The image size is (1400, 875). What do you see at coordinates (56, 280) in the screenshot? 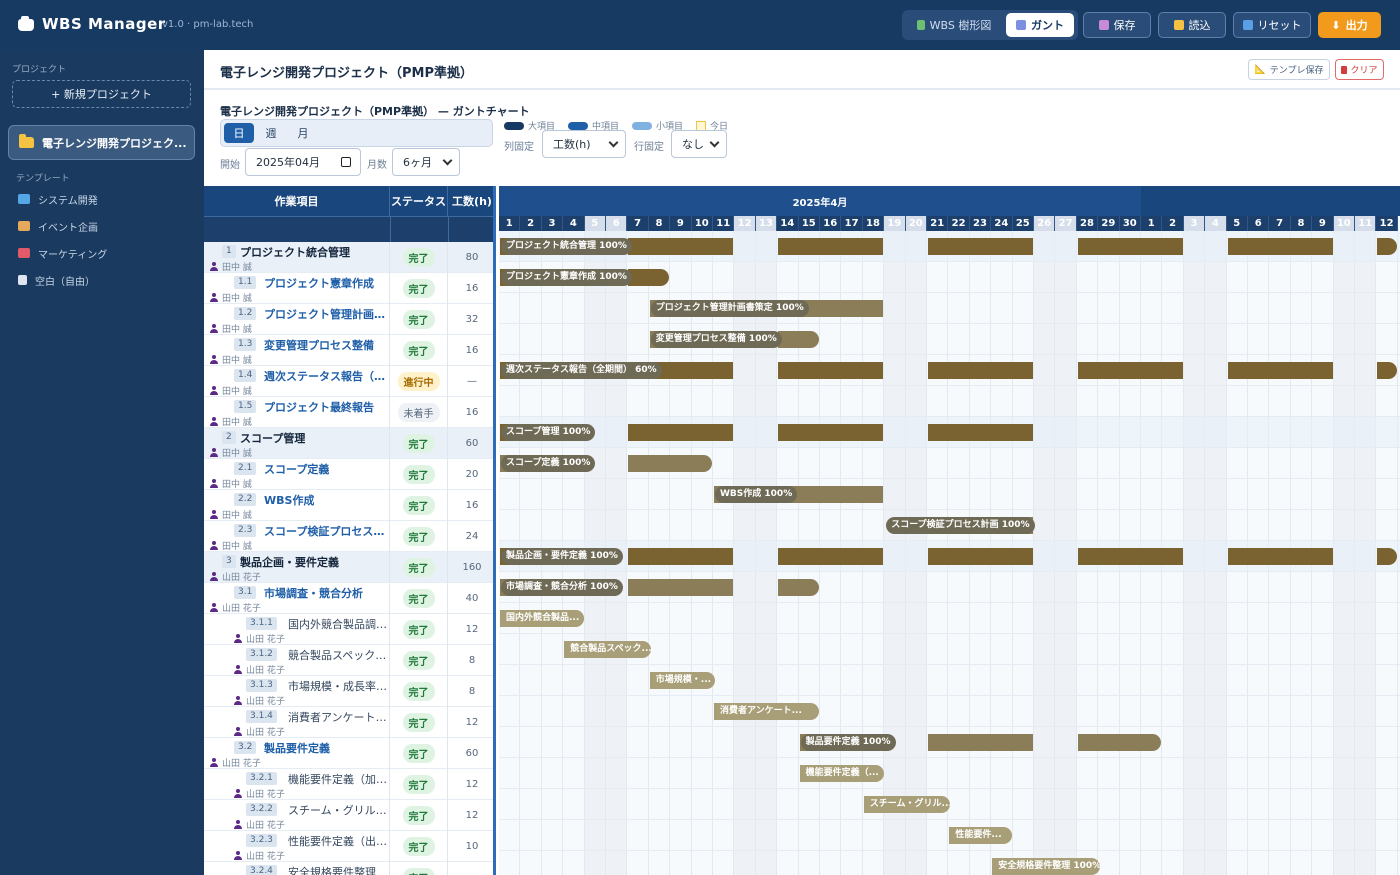
I see `sidebar-template-blank: 空白（自由）` at bounding box center [56, 280].